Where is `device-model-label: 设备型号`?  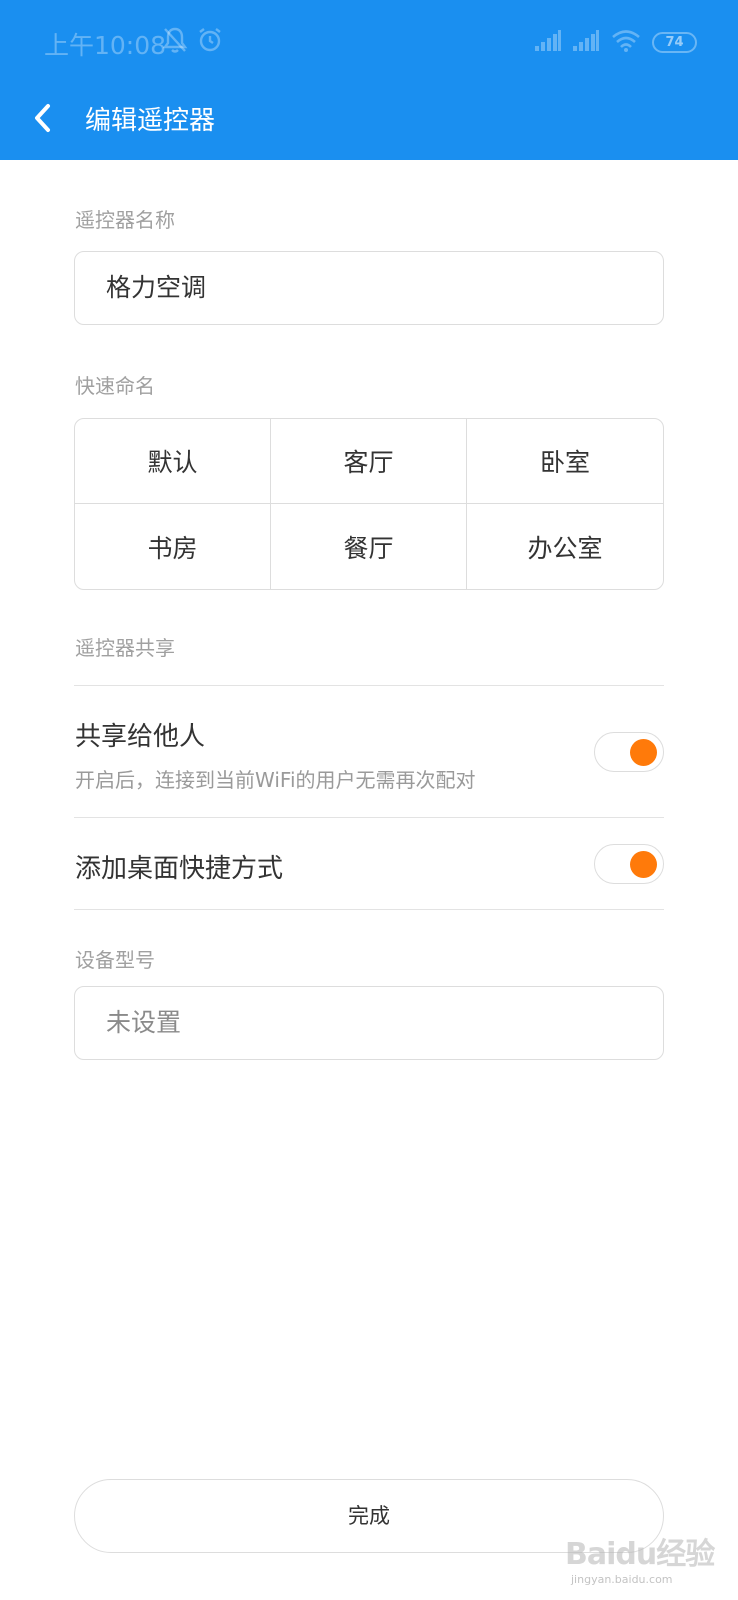
device-model-label: 设备型号 is located at coordinates (115, 960).